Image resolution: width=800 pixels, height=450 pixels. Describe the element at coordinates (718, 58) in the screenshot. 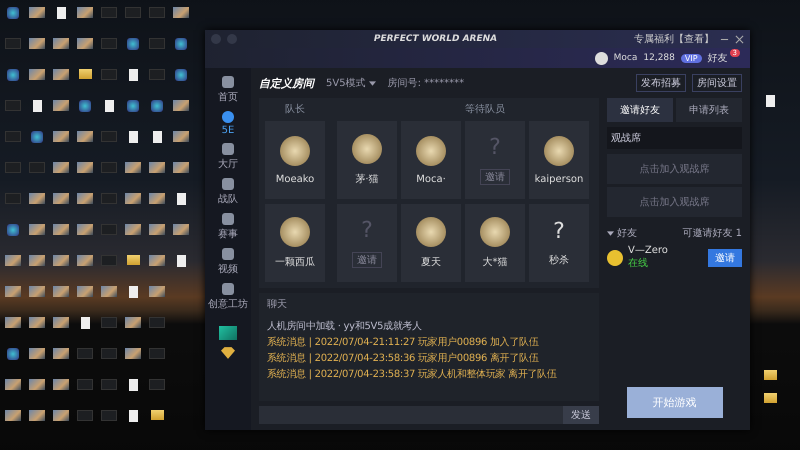

I see `friends-button: 好友` at that location.